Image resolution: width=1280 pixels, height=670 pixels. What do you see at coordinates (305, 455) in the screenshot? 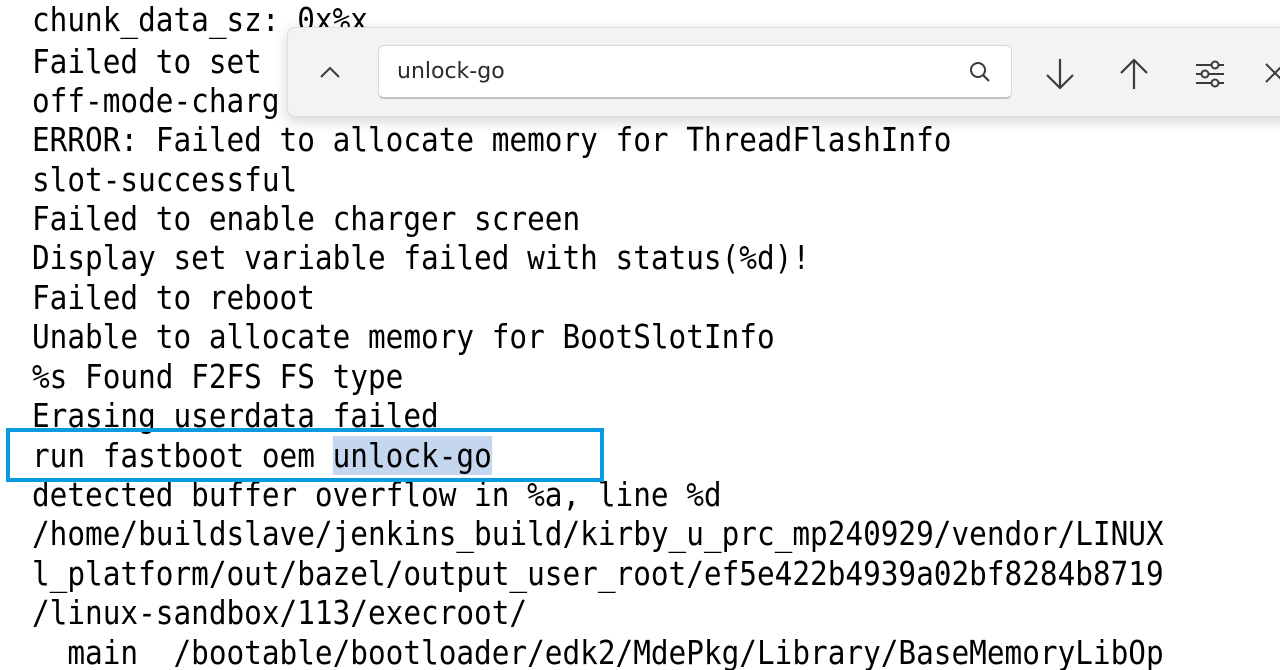
I see `match-annotation-box` at bounding box center [305, 455].